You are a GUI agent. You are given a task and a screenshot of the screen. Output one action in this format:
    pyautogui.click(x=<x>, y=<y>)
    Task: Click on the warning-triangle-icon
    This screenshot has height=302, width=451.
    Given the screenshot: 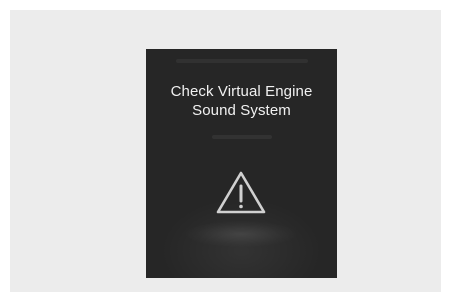 What is the action you would take?
    pyautogui.click(x=241, y=192)
    